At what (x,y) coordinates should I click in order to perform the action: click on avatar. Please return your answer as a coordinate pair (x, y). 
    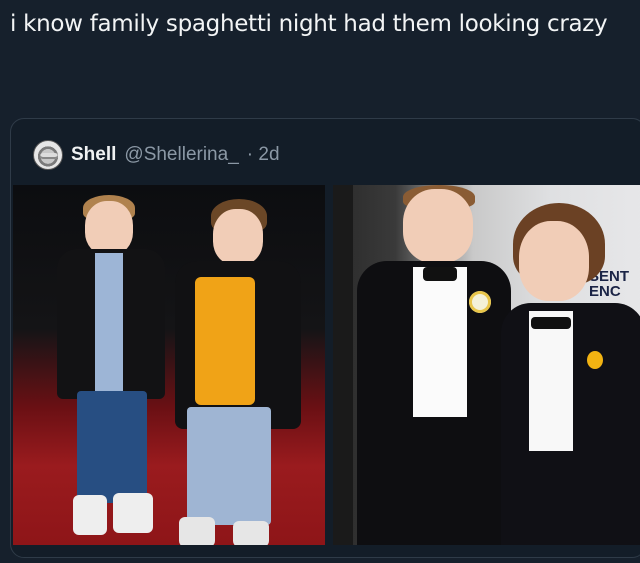
    Looking at the image, I should click on (48, 155).